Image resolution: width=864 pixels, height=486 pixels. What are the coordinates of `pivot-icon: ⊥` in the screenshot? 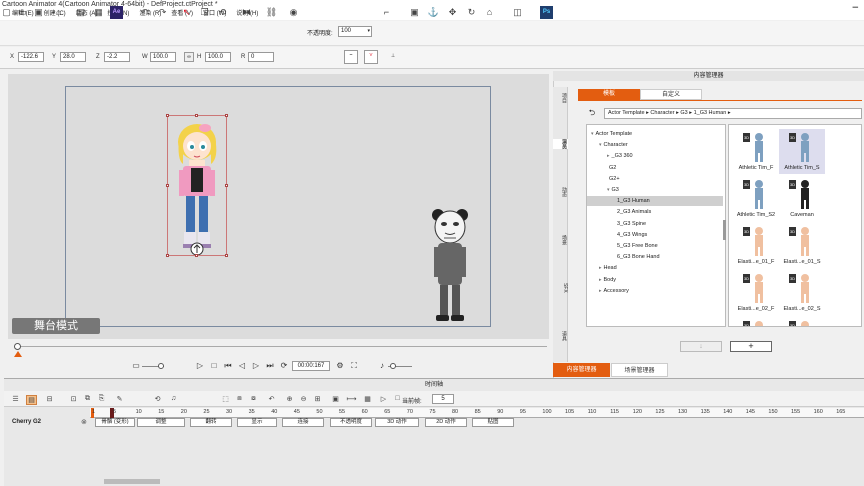 It's located at (393, 57).